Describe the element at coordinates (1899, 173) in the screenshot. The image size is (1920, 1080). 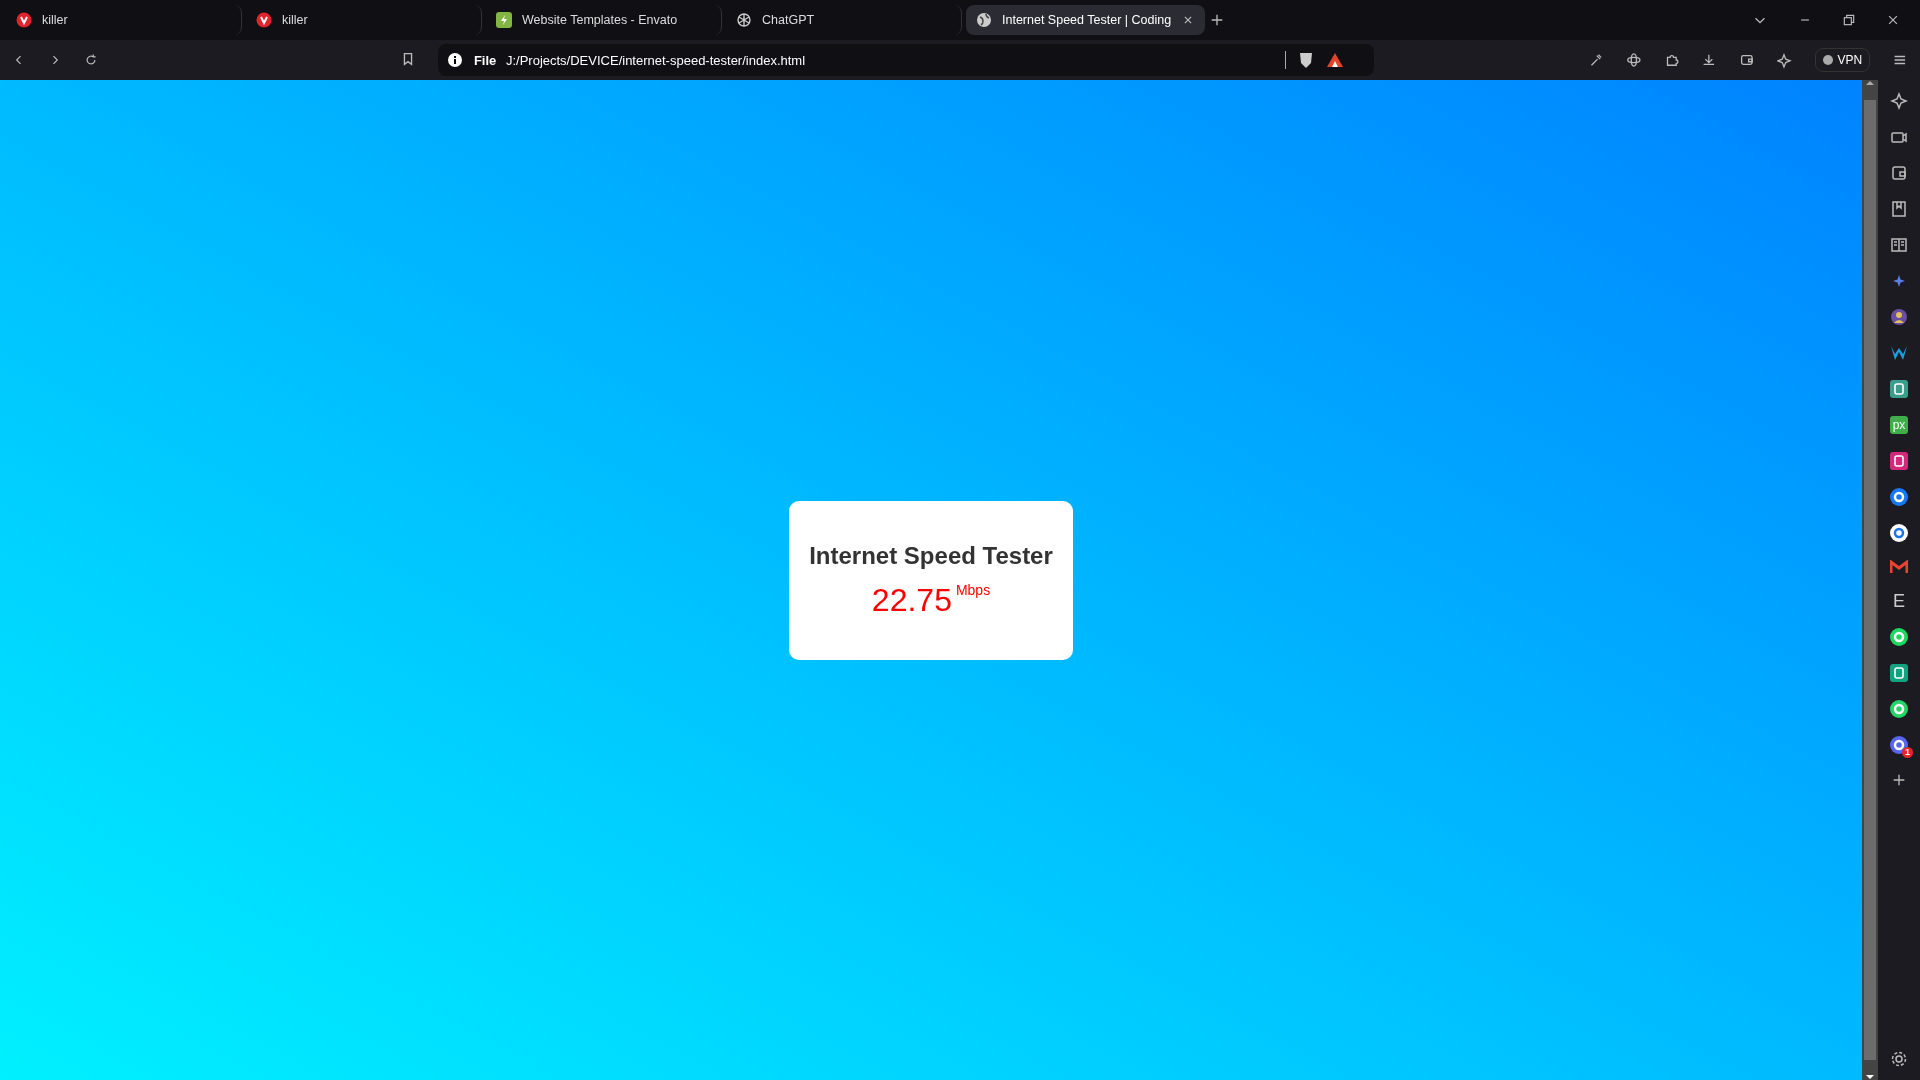
I see `wallet-icon` at that location.